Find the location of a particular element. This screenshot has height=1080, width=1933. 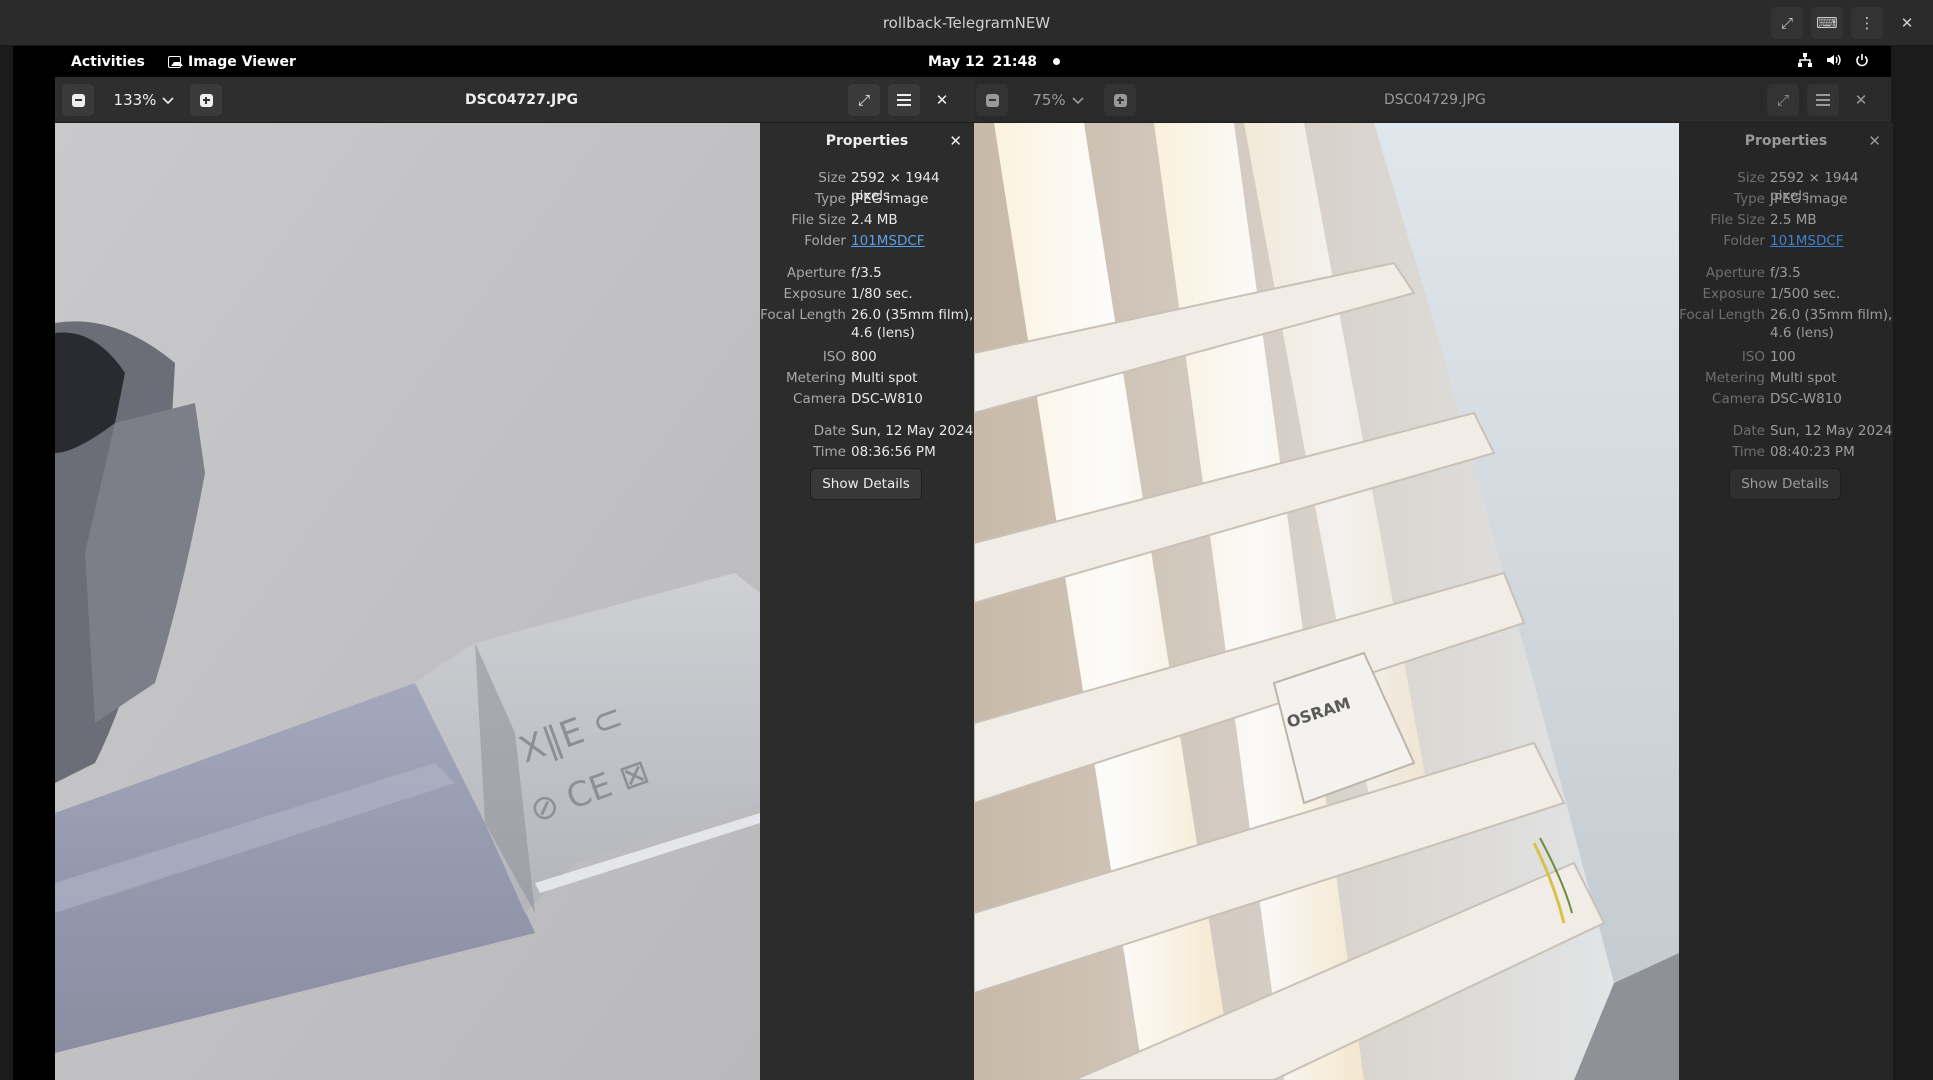

volume-icon is located at coordinates (1833, 62).